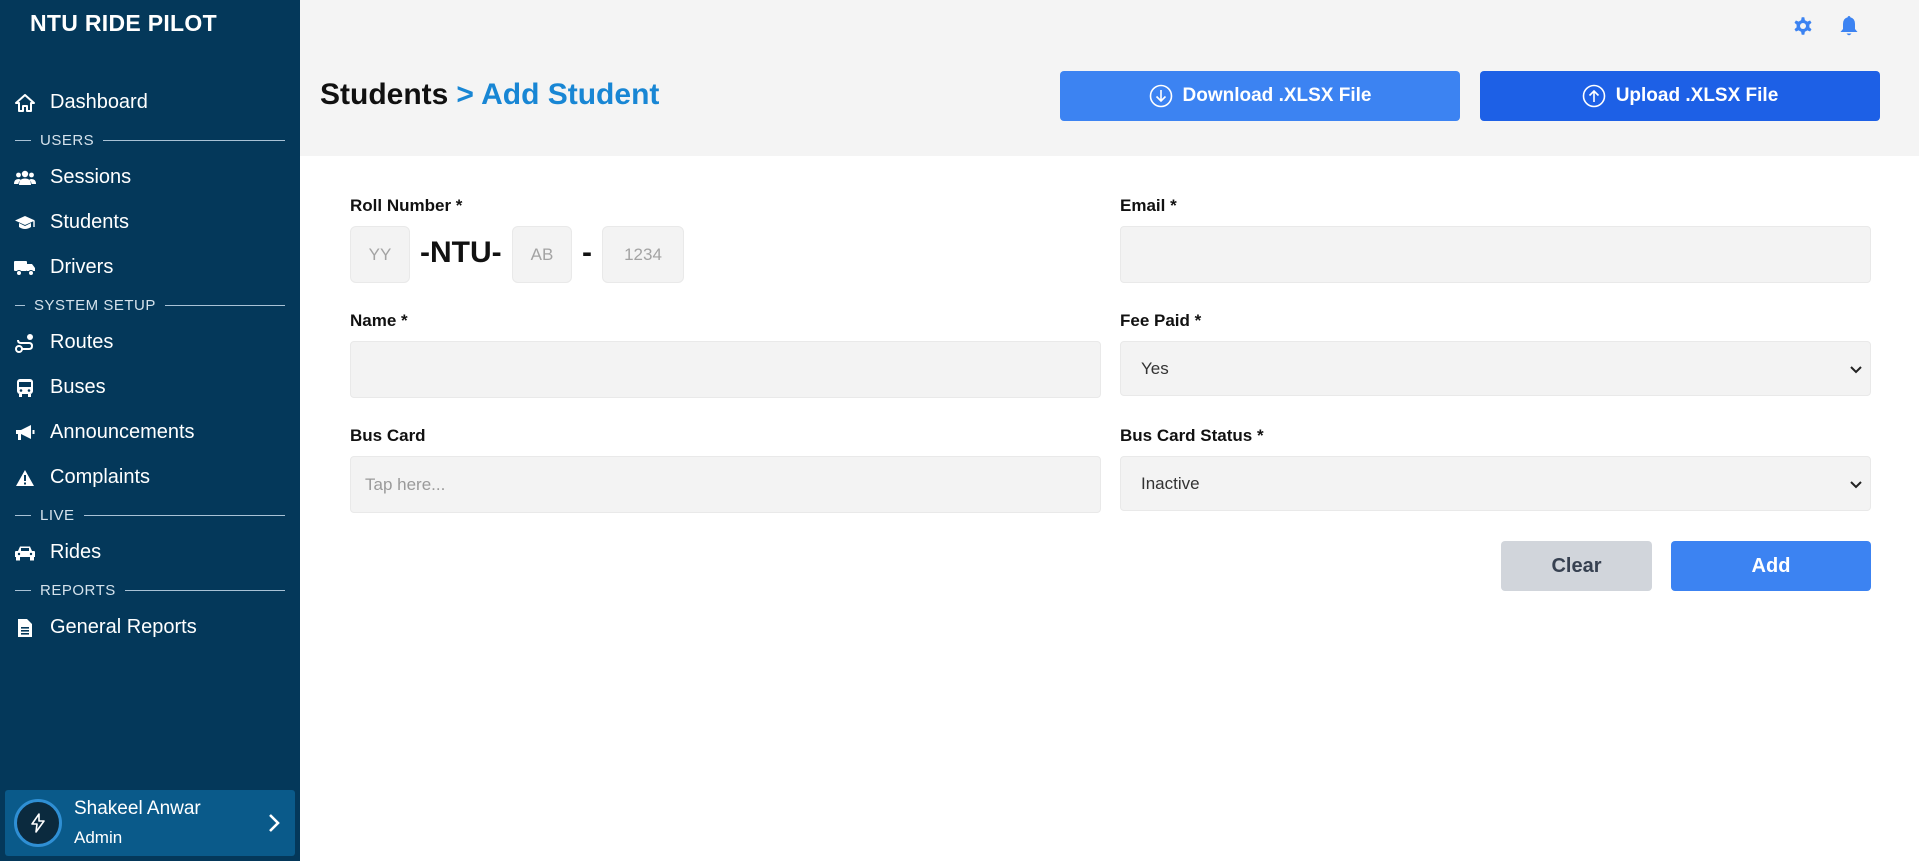 The height and width of the screenshot is (861, 1919). I want to click on sidebar-item-drivers: Drivers, so click(150, 267).